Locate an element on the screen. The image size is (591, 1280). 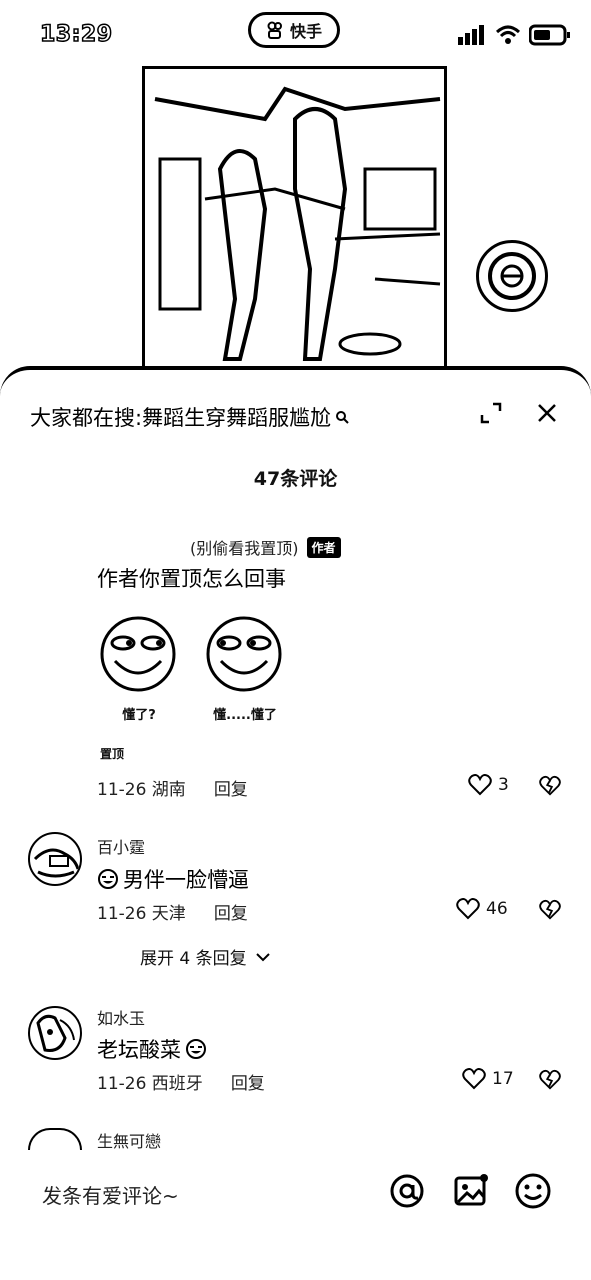
pinned-comment-meta: 11-26 湖南 回复 is located at coordinates (172, 787).